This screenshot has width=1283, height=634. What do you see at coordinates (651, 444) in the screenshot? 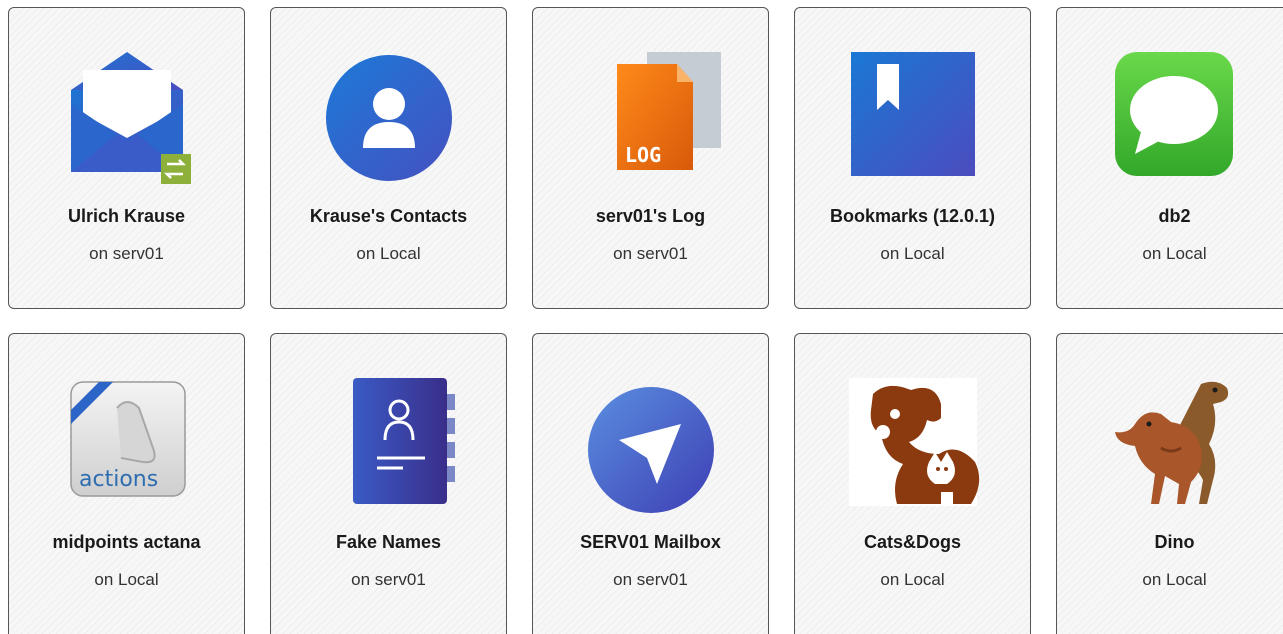
I see `send-paper-plane-icon` at bounding box center [651, 444].